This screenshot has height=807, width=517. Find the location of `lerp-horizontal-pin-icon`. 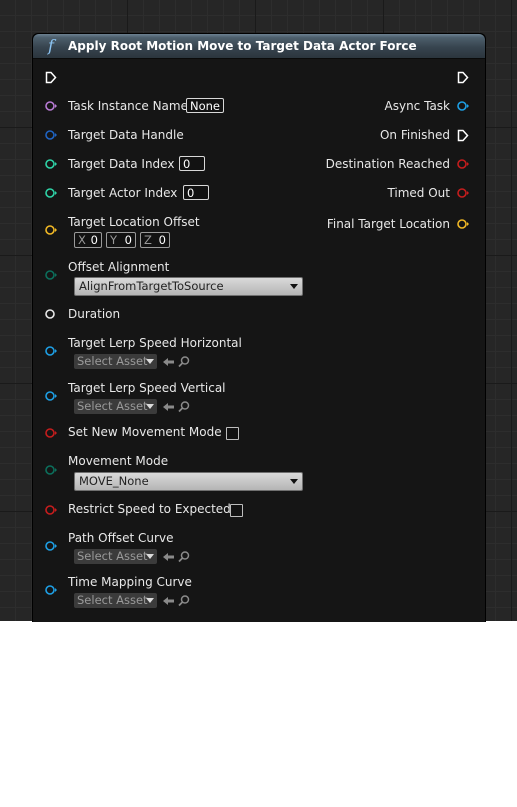

lerp-horizontal-pin-icon is located at coordinates (51, 351).